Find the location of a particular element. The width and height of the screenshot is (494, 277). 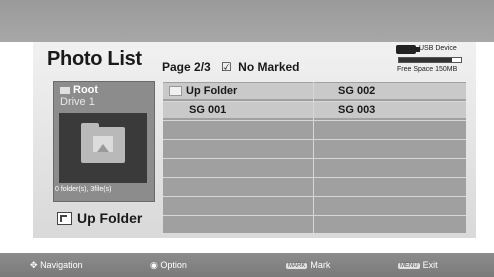

root-label-text: Root is located at coordinates (86, 90).